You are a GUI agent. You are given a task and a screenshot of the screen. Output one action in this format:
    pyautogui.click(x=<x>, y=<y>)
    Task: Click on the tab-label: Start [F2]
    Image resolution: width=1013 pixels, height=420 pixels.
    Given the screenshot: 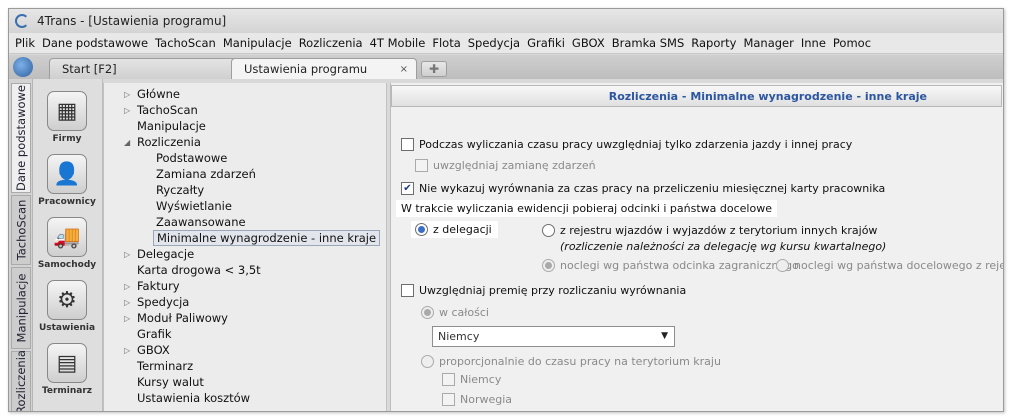 What is the action you would take?
    pyautogui.click(x=89, y=69)
    